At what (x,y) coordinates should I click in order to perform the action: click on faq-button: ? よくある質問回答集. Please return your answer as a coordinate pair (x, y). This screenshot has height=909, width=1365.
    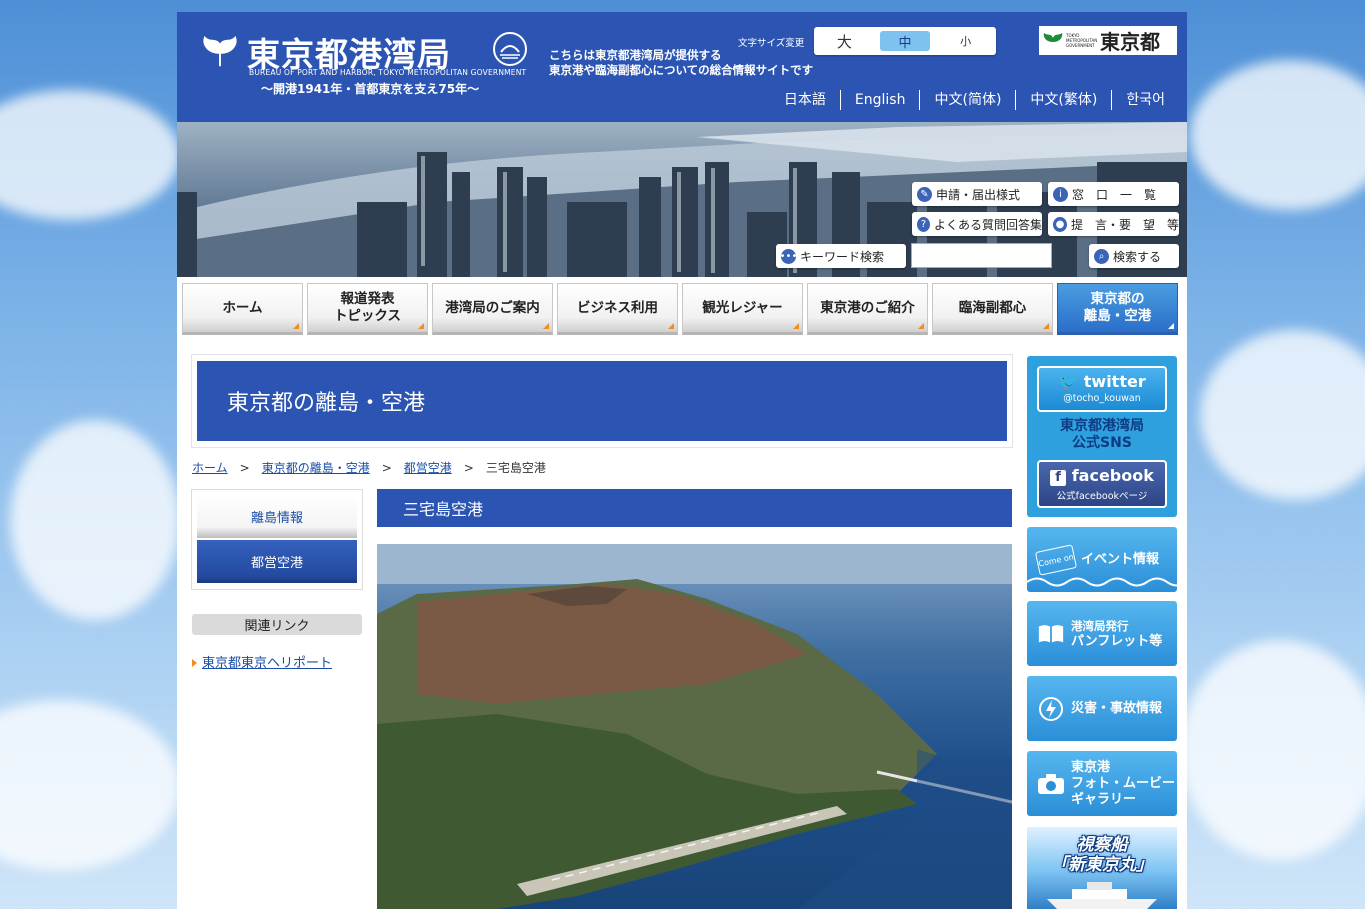
    Looking at the image, I should click on (977, 224).